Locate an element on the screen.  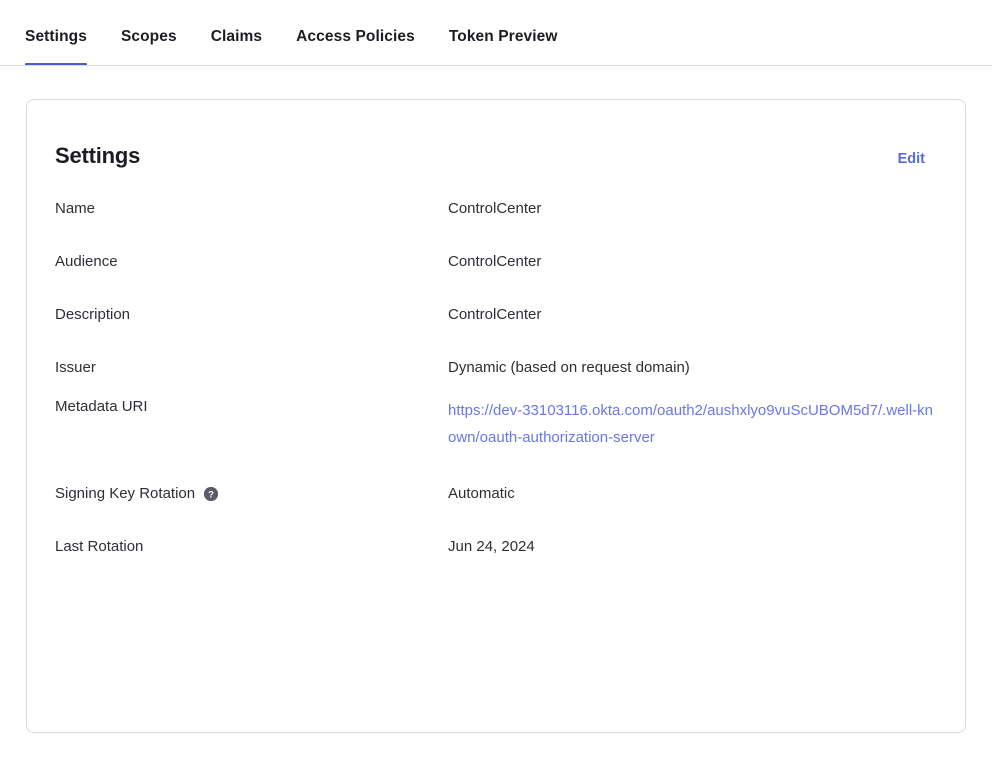
field-label: Last Rotation is located at coordinates (99, 546).